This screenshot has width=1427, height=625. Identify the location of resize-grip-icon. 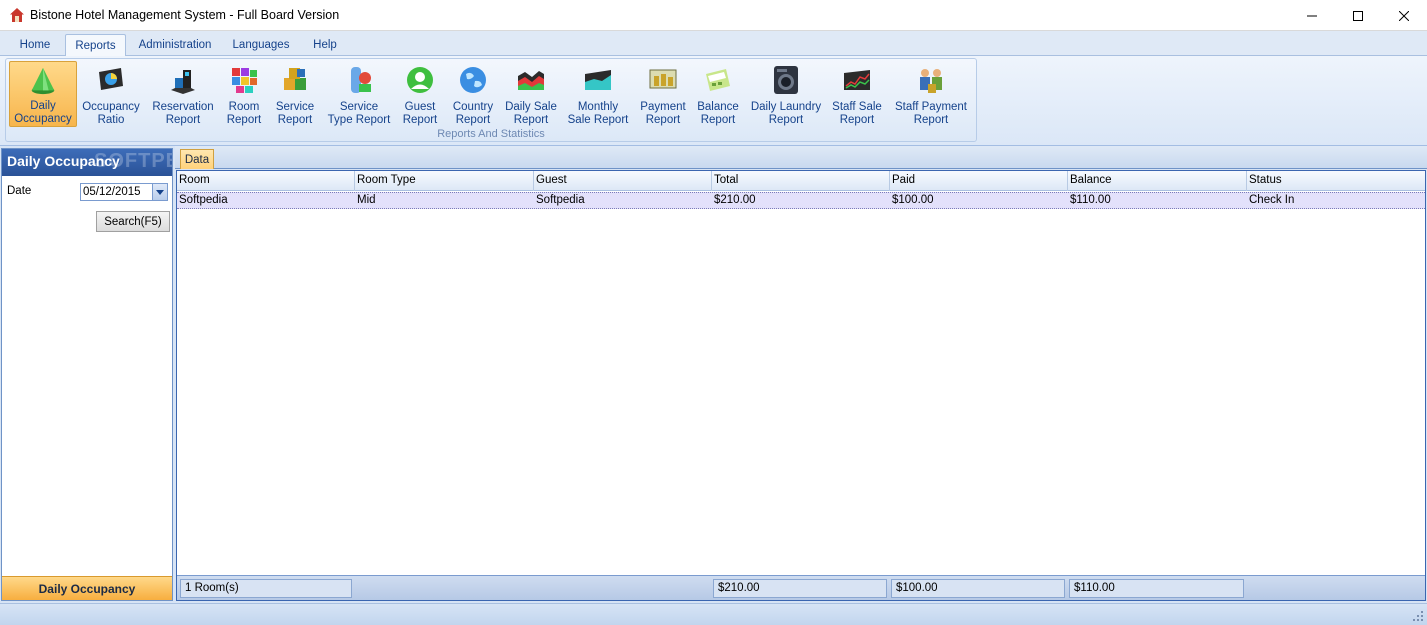
(1418, 616).